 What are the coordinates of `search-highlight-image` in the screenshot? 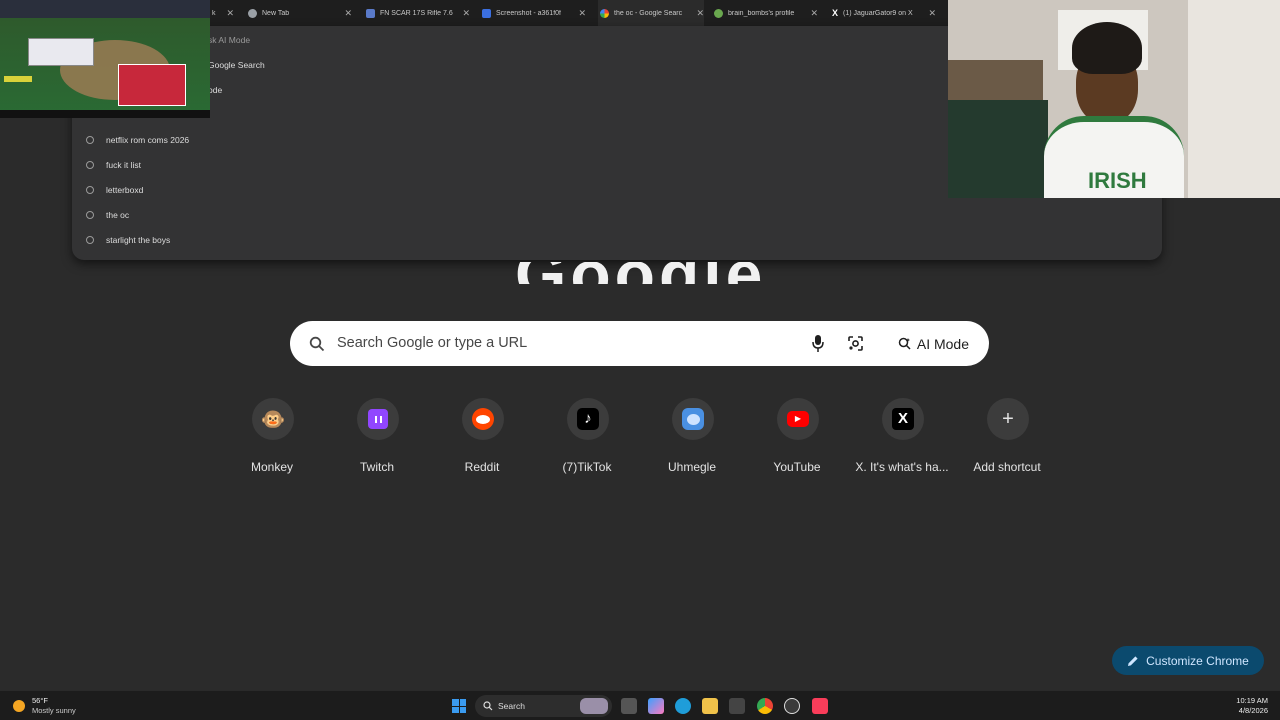 It's located at (594, 706).